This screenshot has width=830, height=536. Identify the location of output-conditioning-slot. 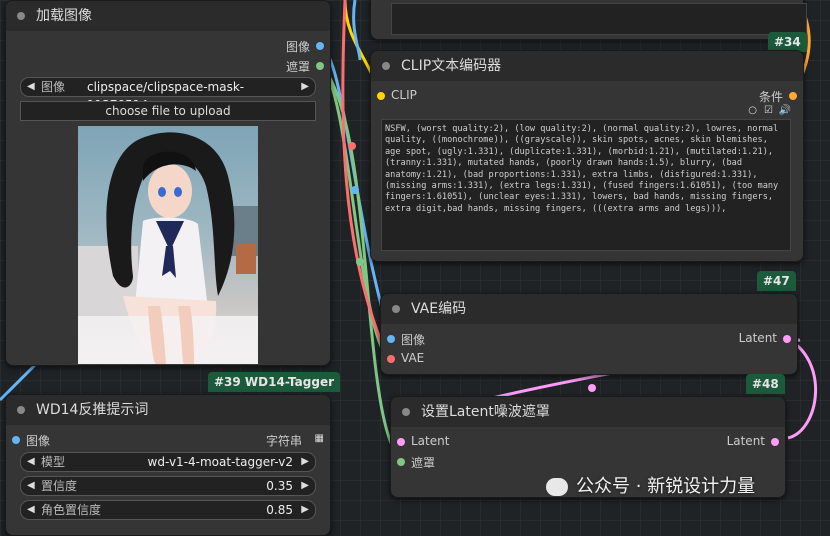
(793, 96).